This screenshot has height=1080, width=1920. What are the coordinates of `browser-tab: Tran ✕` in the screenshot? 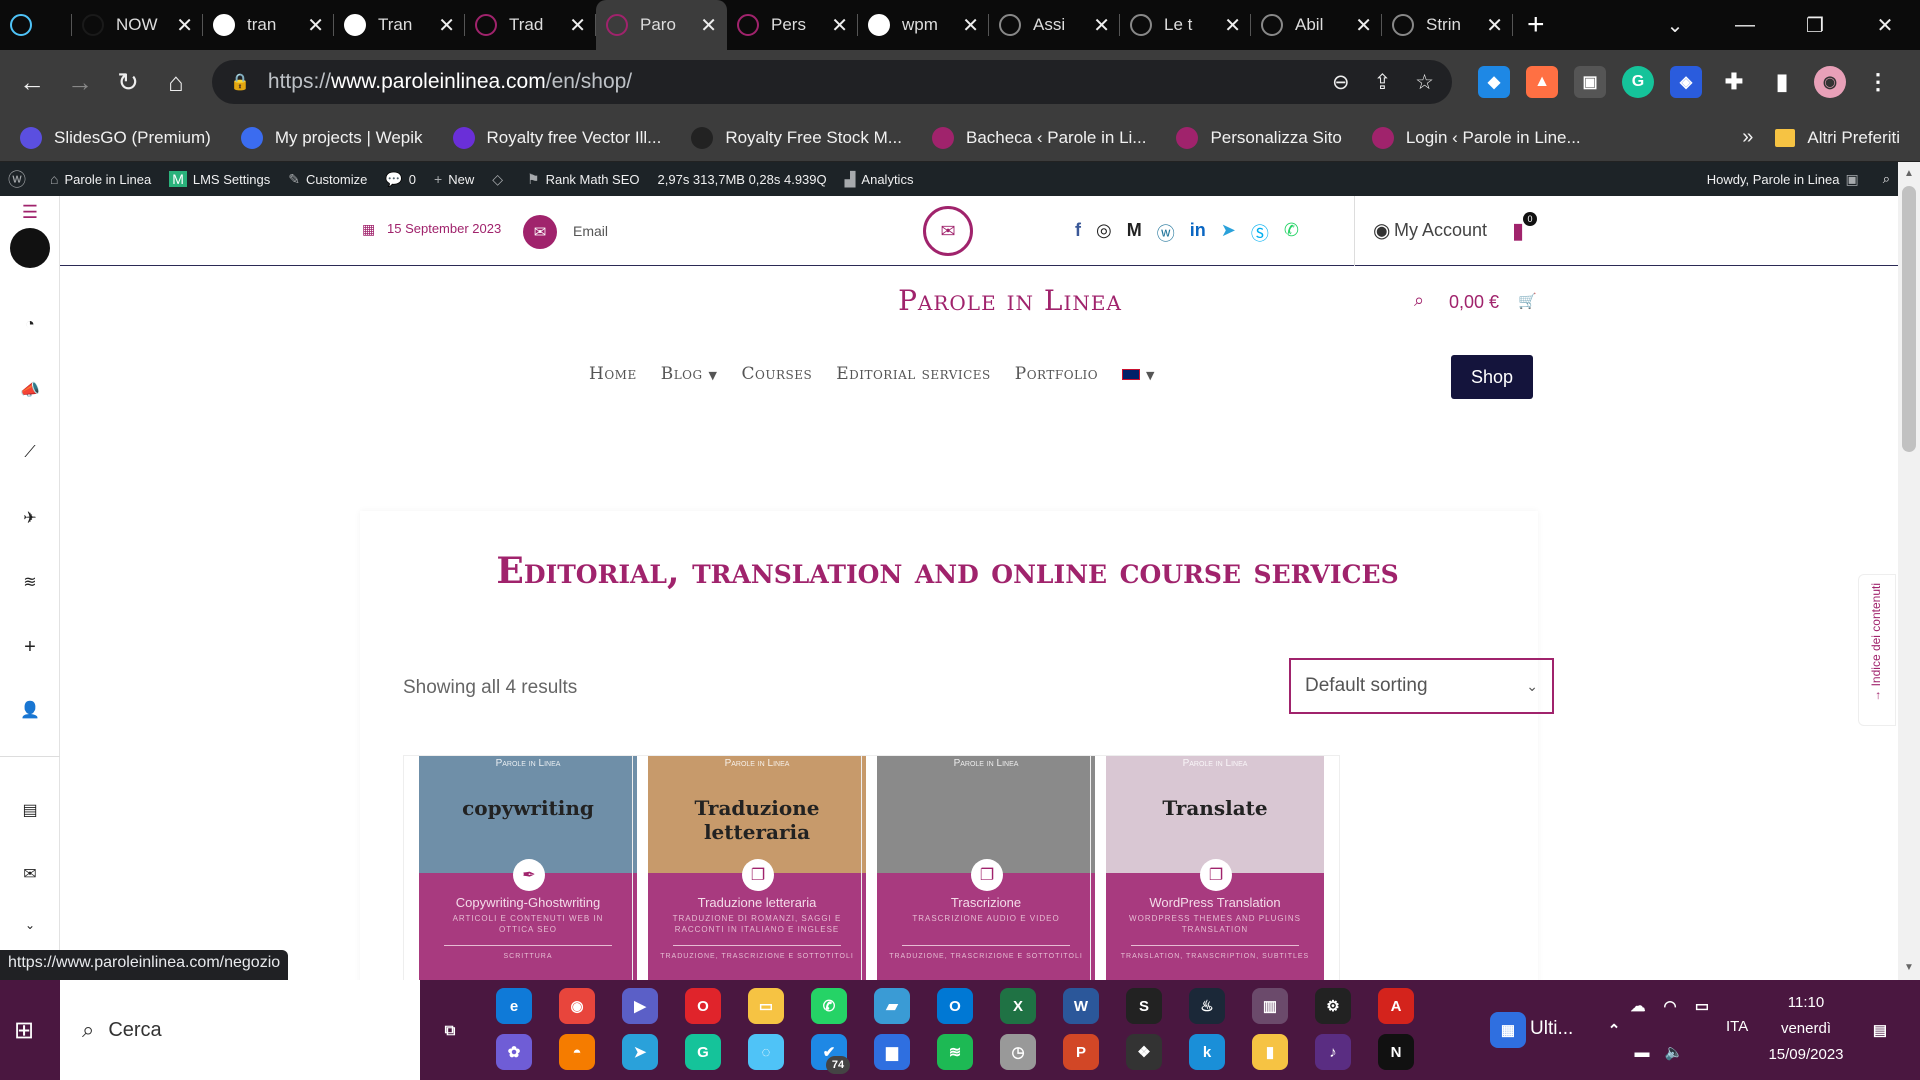 It's located at (399, 25).